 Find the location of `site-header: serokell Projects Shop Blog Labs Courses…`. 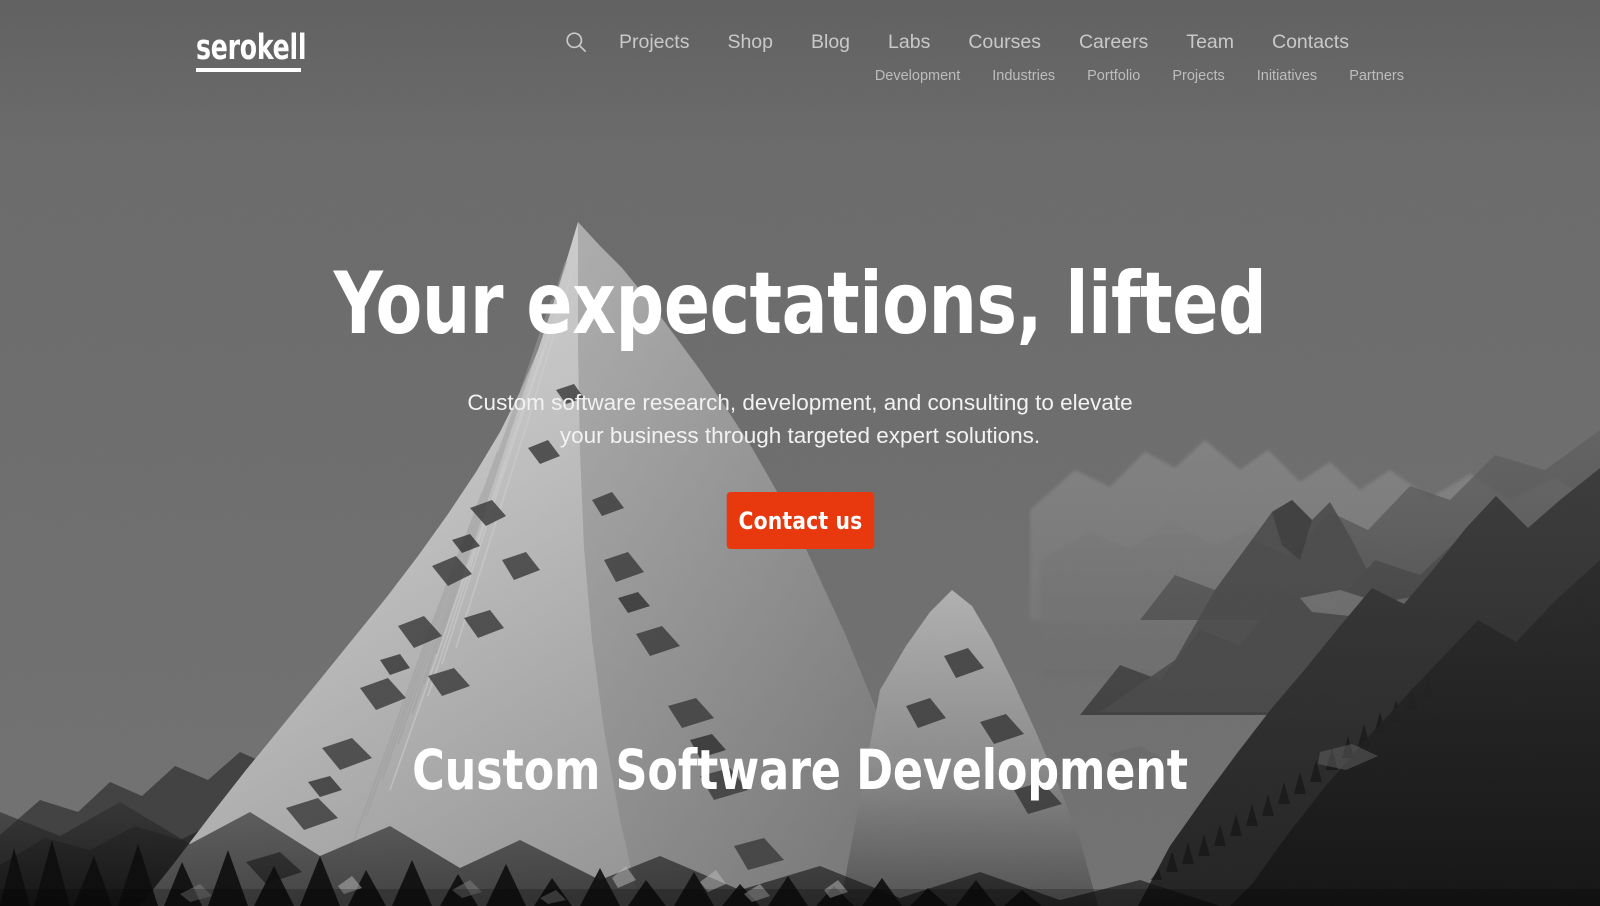

site-header: serokell Projects Shop Blog Labs Courses… is located at coordinates (800, 52).